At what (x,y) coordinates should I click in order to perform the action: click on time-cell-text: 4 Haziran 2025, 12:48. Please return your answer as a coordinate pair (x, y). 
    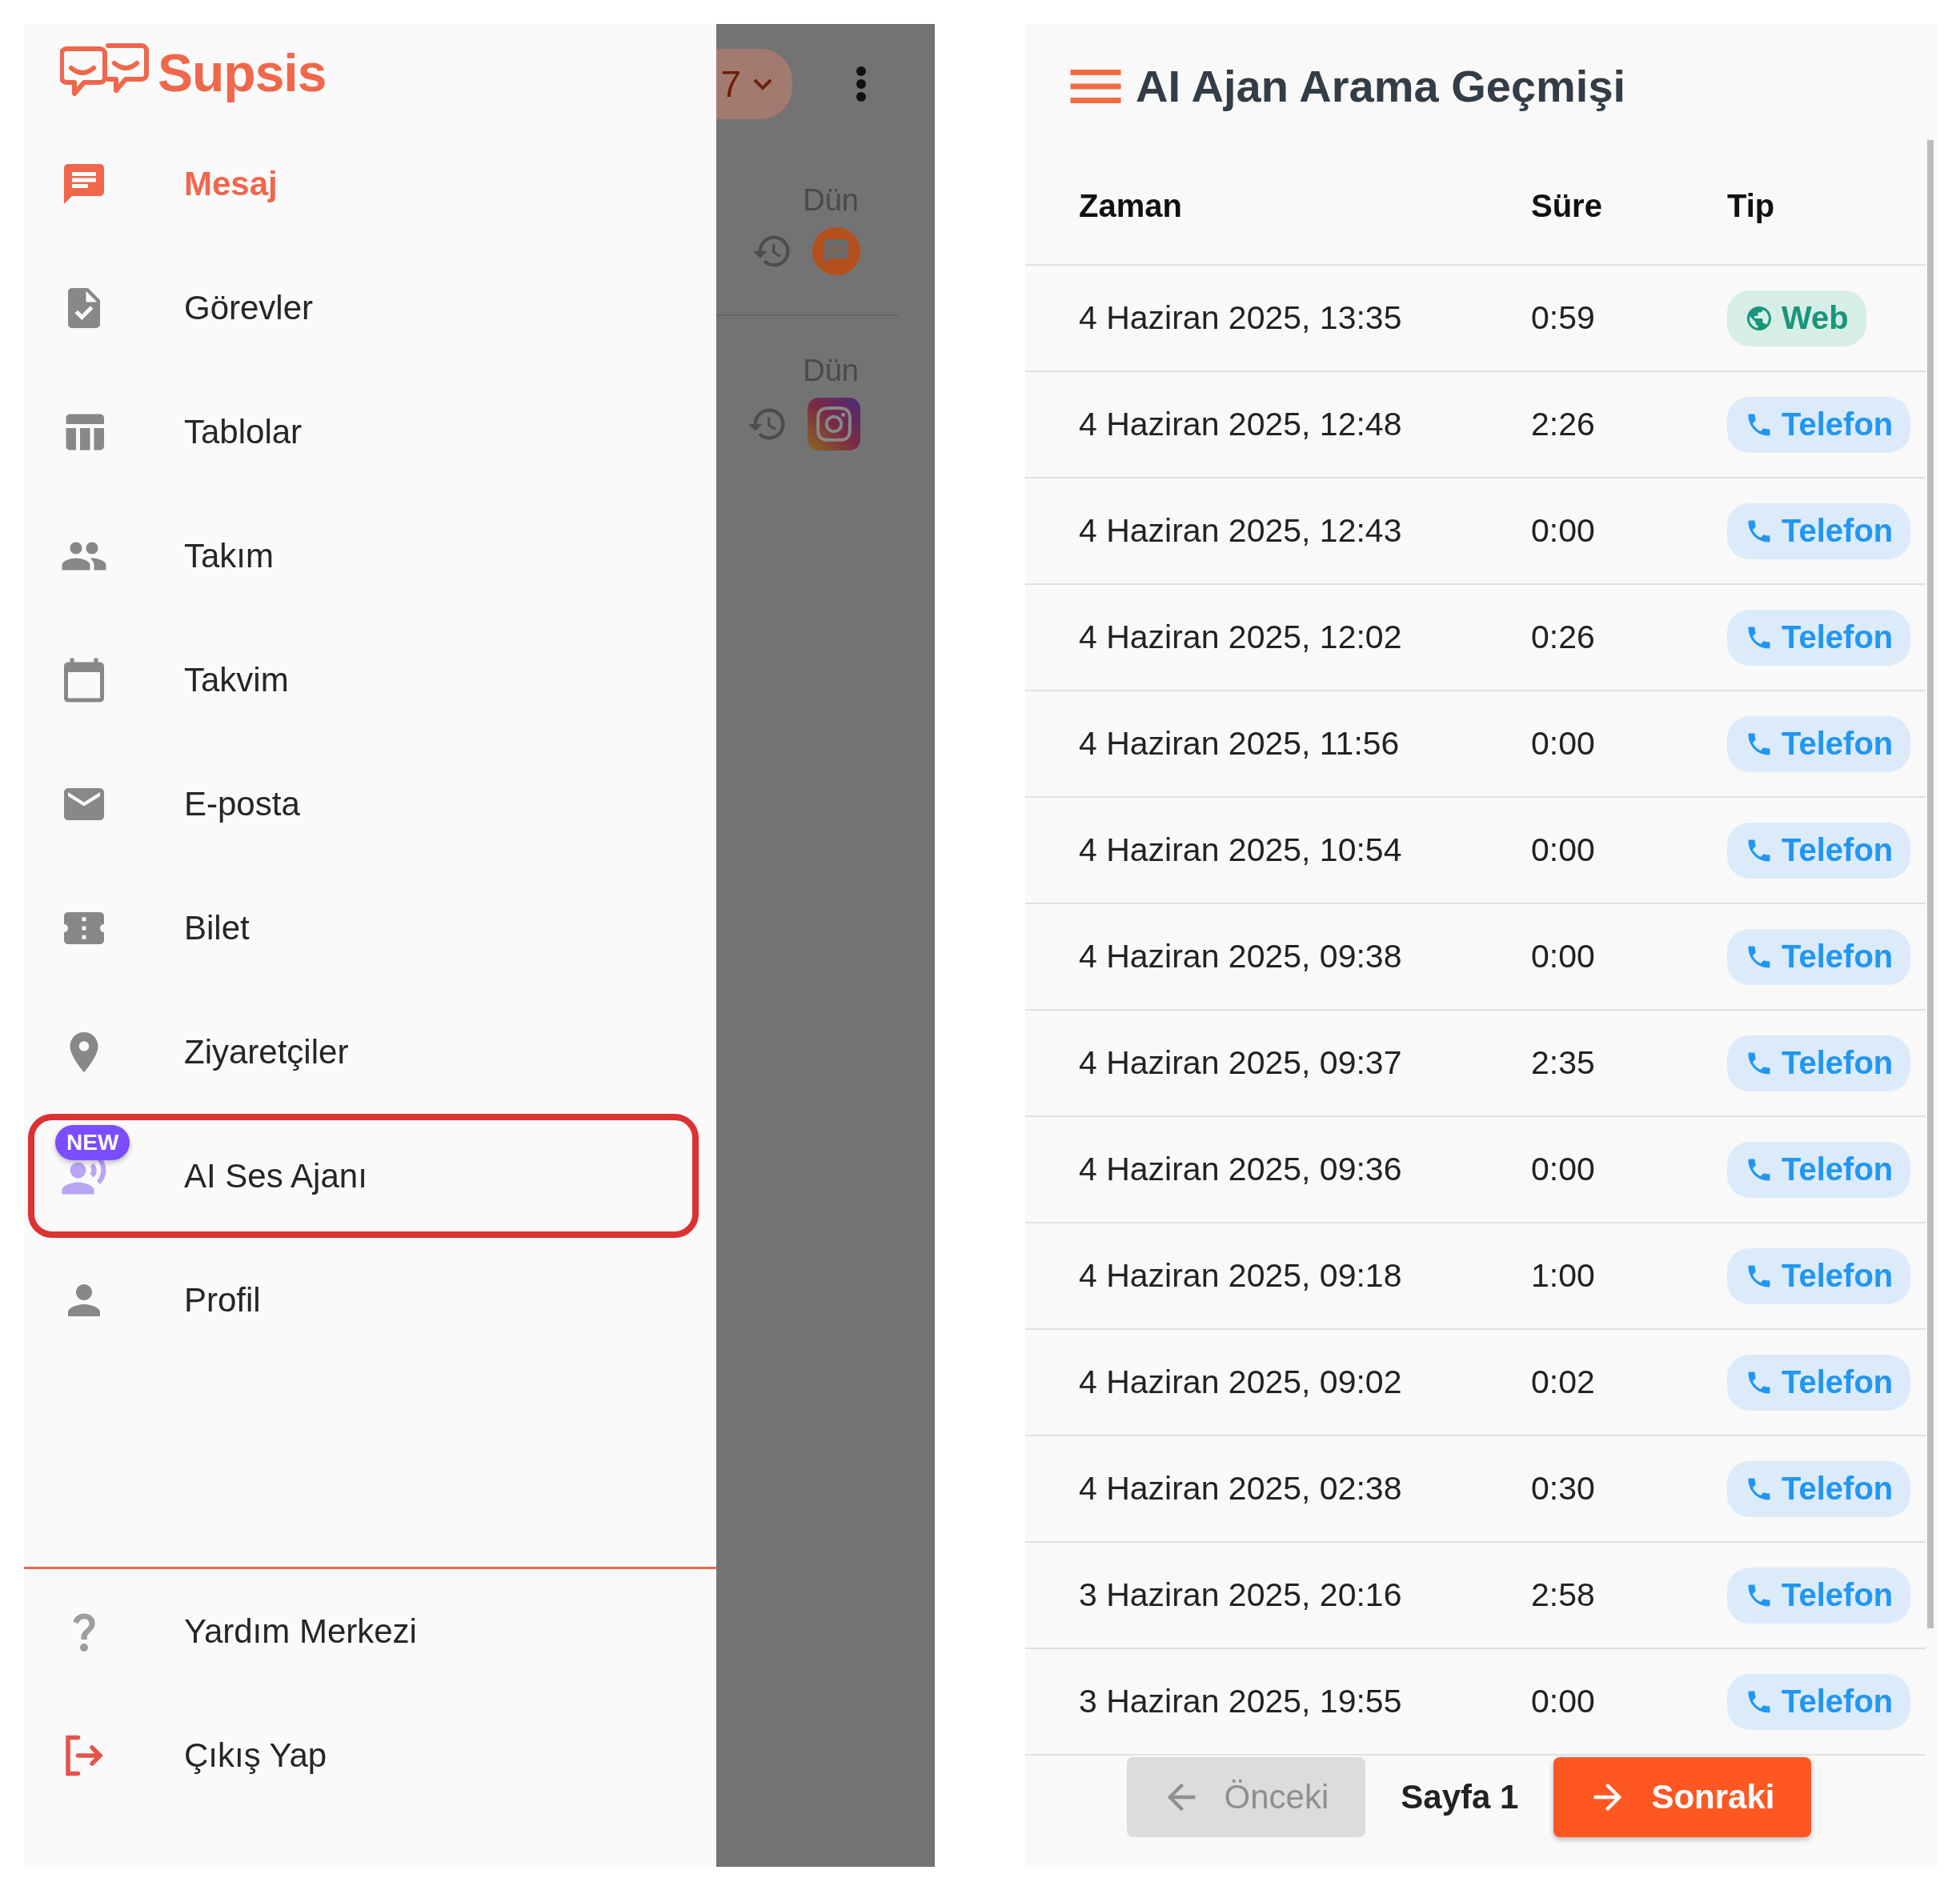
    Looking at the image, I should click on (1241, 425).